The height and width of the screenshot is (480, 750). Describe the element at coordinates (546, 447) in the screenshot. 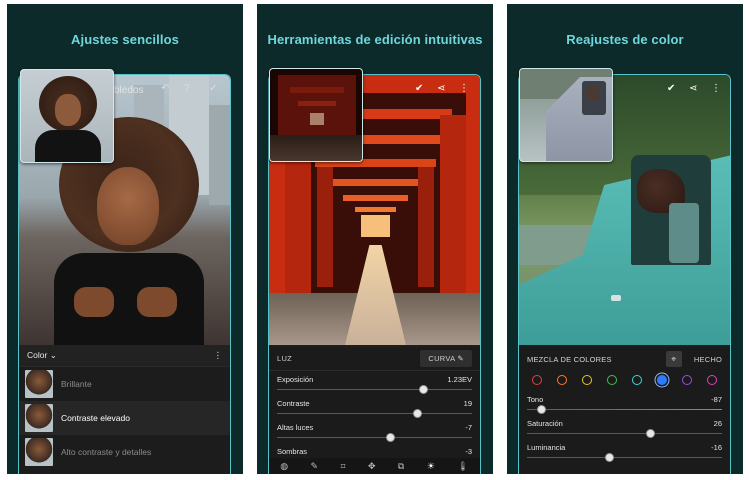

I see `slider-label: Luminancia` at that location.